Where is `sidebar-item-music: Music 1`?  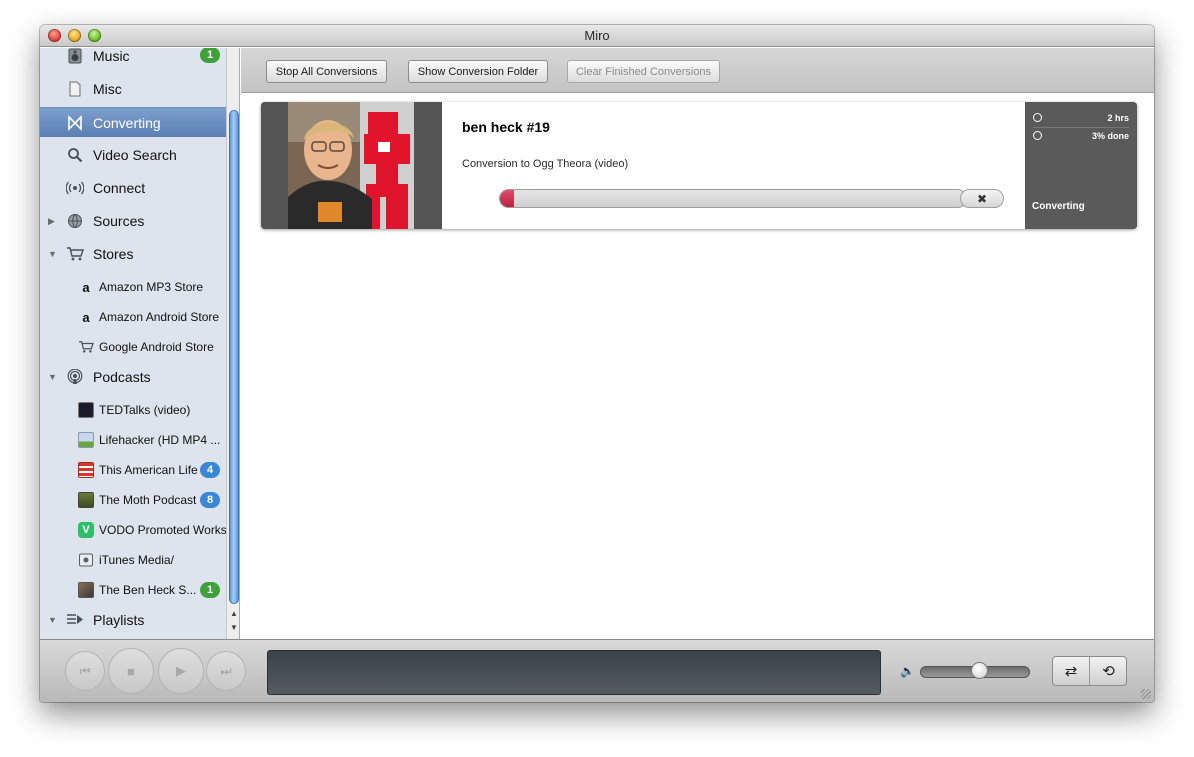 sidebar-item-music: Music 1 is located at coordinates (133, 59).